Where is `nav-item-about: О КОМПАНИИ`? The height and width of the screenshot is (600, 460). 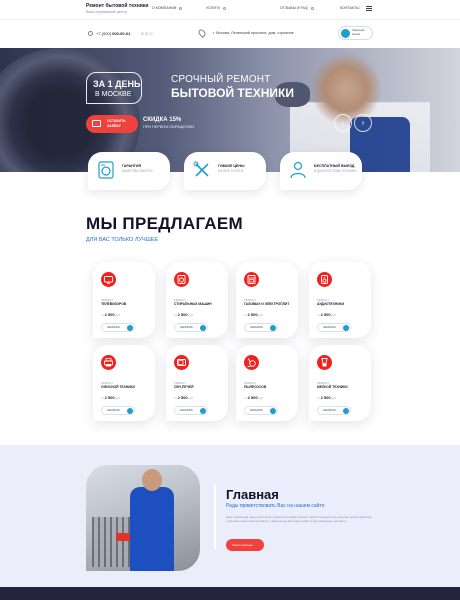 nav-item-about: О КОМПАНИИ is located at coordinates (167, 8).